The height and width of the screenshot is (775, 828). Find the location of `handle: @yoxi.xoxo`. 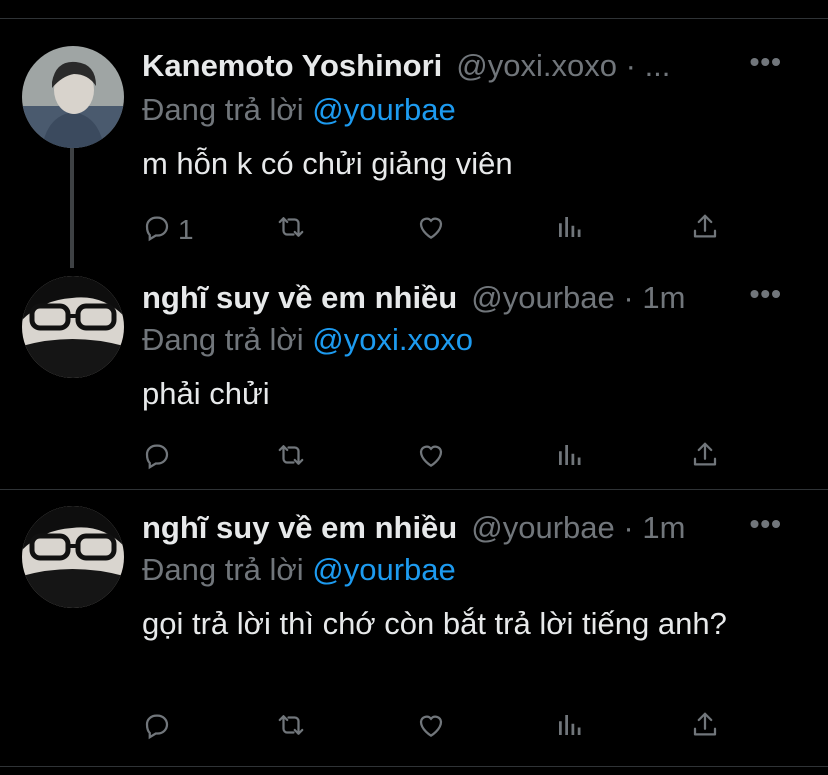

handle: @yoxi.xoxo is located at coordinates (536, 65).